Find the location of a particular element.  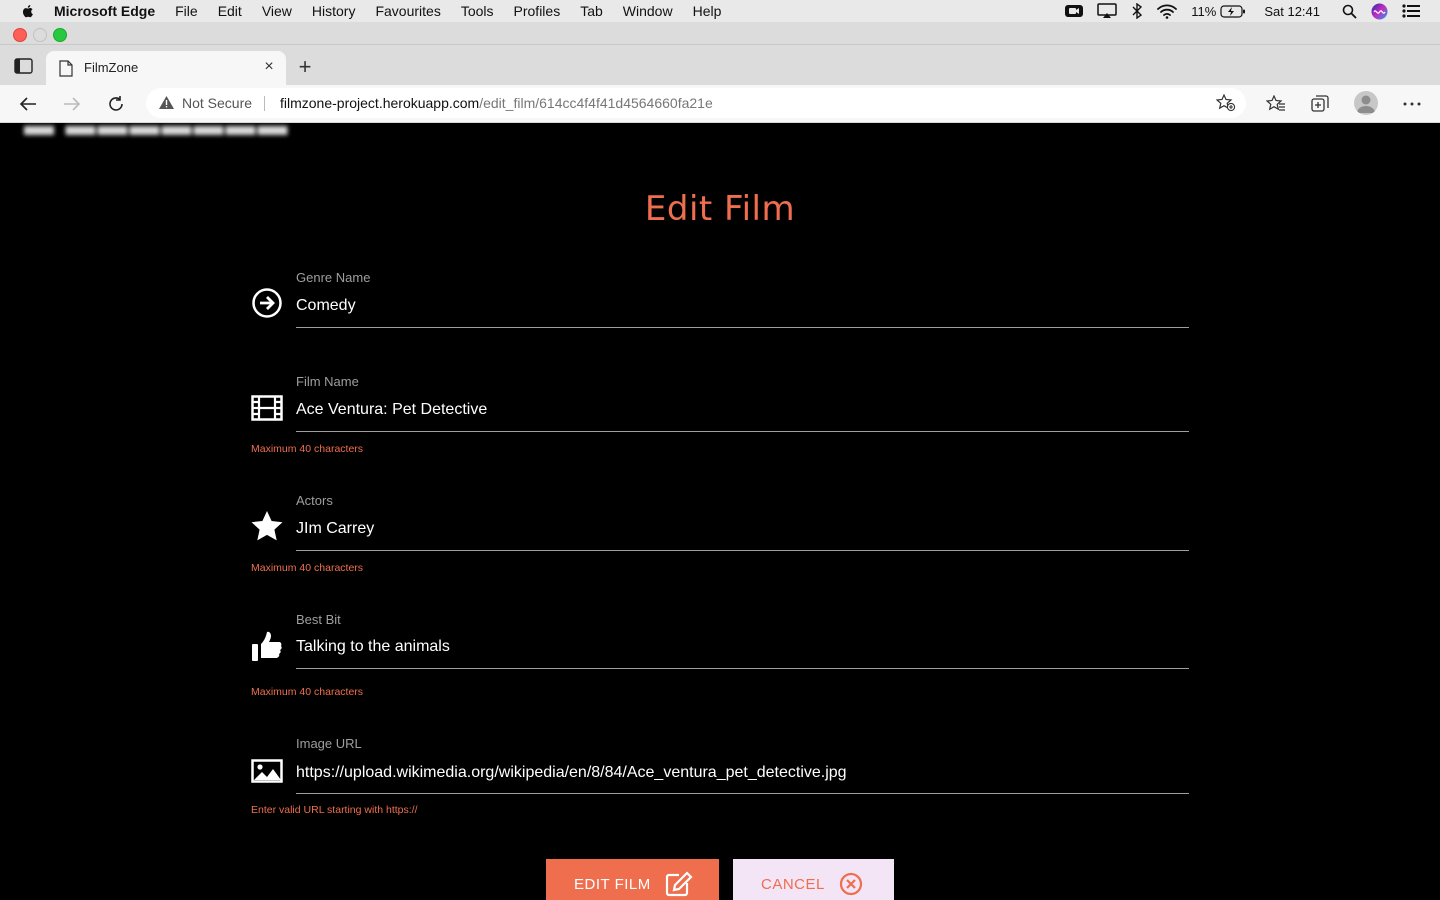

actors-field: Actors JIm Carrey Maximum 40 characters is located at coordinates (720, 534).